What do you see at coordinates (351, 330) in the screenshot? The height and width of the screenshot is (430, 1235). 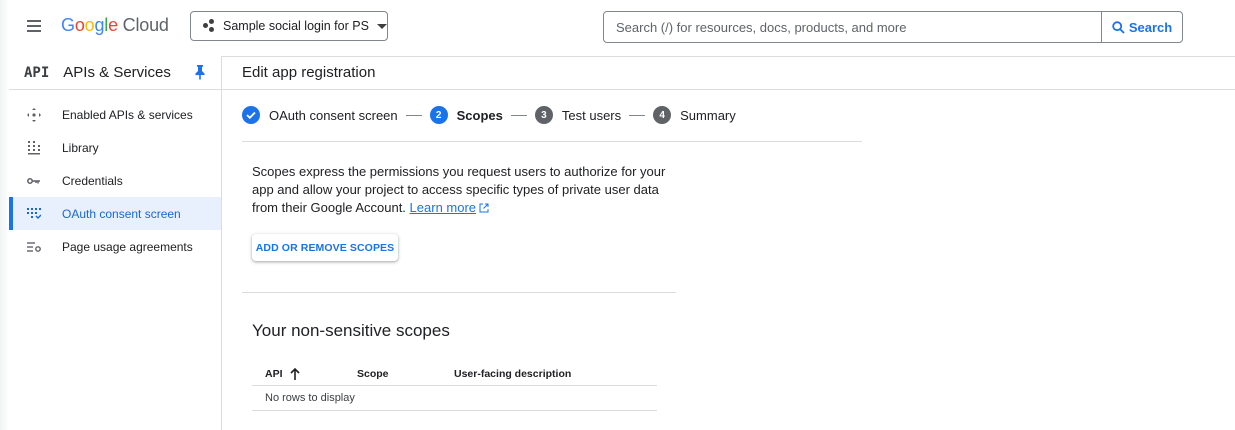 I see `section-title: Your non-sensitive scopes` at bounding box center [351, 330].